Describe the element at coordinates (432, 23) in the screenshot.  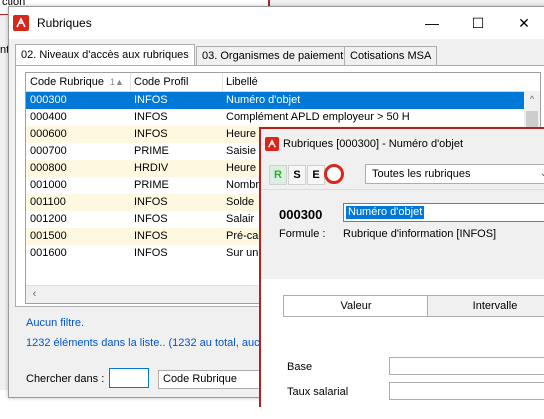
I see `minimize-icon: —` at that location.